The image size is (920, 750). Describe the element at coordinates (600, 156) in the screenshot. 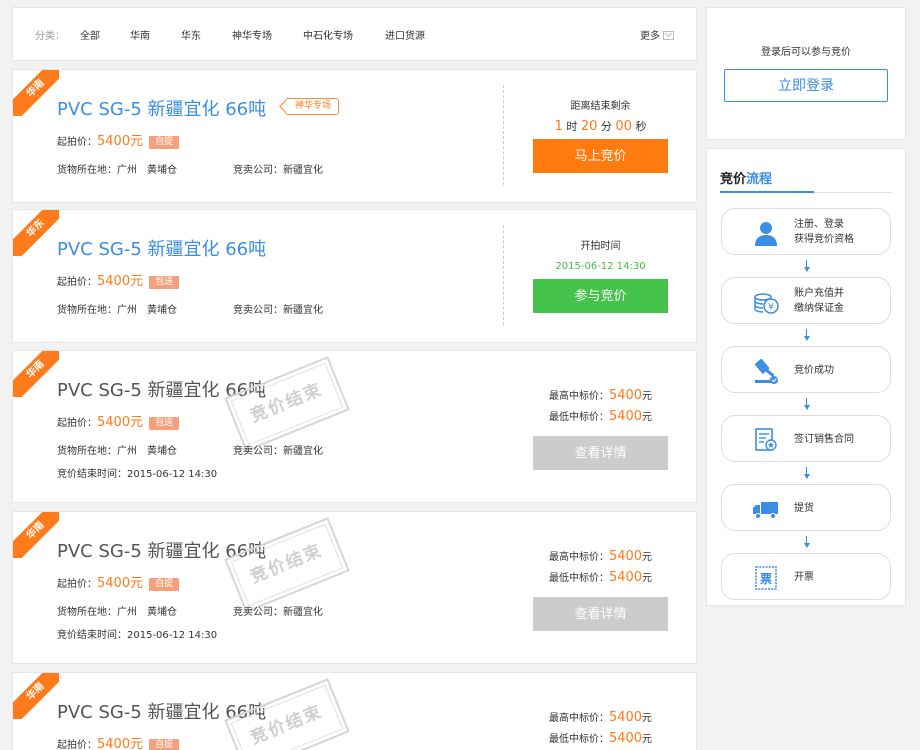

I see `bid-now-button: 马上竞价` at that location.